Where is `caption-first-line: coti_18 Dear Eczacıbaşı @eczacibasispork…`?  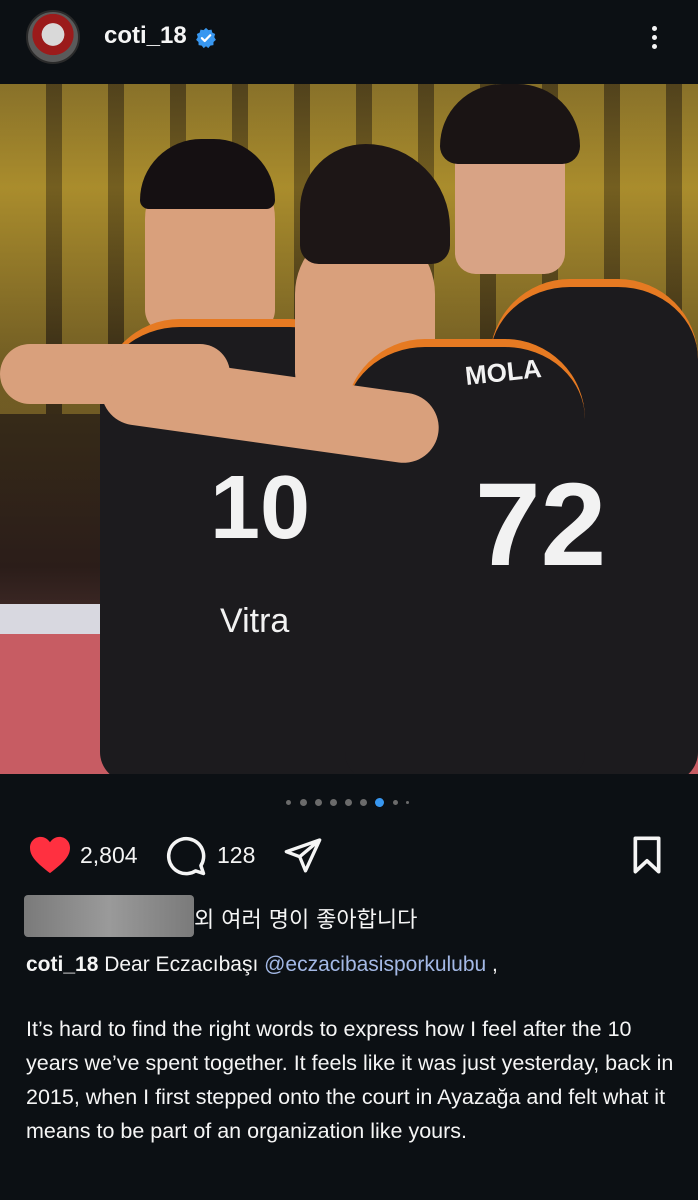
caption-first-line: coti_18 Dear Eczacıbaşı @eczacibasispork… is located at coordinates (351, 965).